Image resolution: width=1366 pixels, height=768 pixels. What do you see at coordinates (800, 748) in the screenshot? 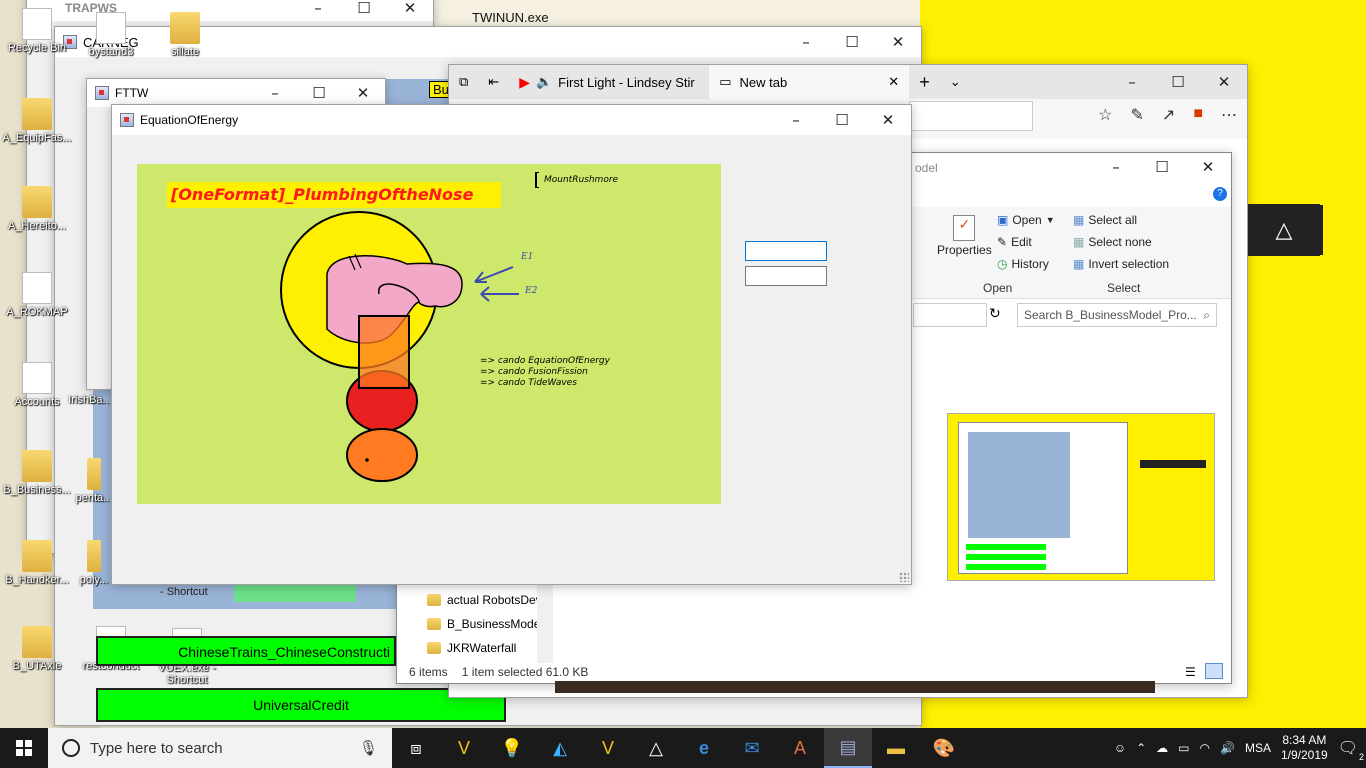
I see `paint-app-icon: A` at bounding box center [800, 748].